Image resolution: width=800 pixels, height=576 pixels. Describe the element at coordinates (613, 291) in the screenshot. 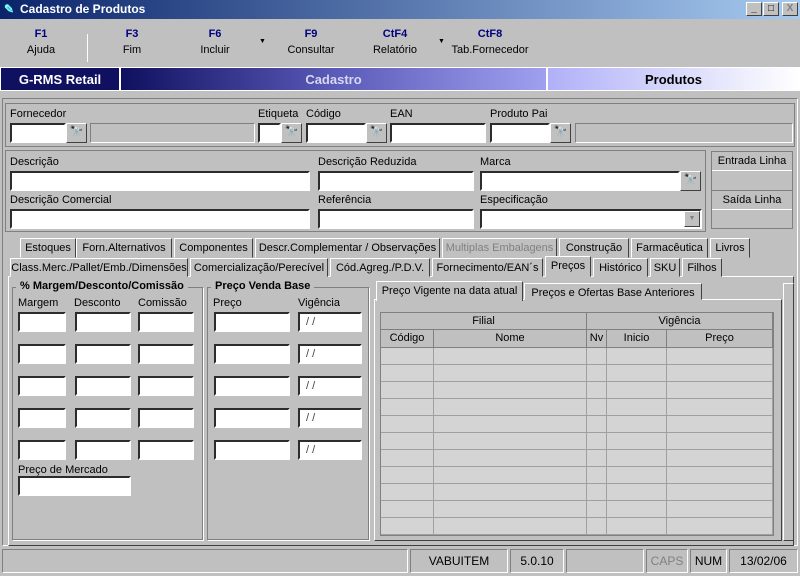

I see `inner-tab-precos-anteriores: Preços e Ofertas Base Anteriores` at that location.